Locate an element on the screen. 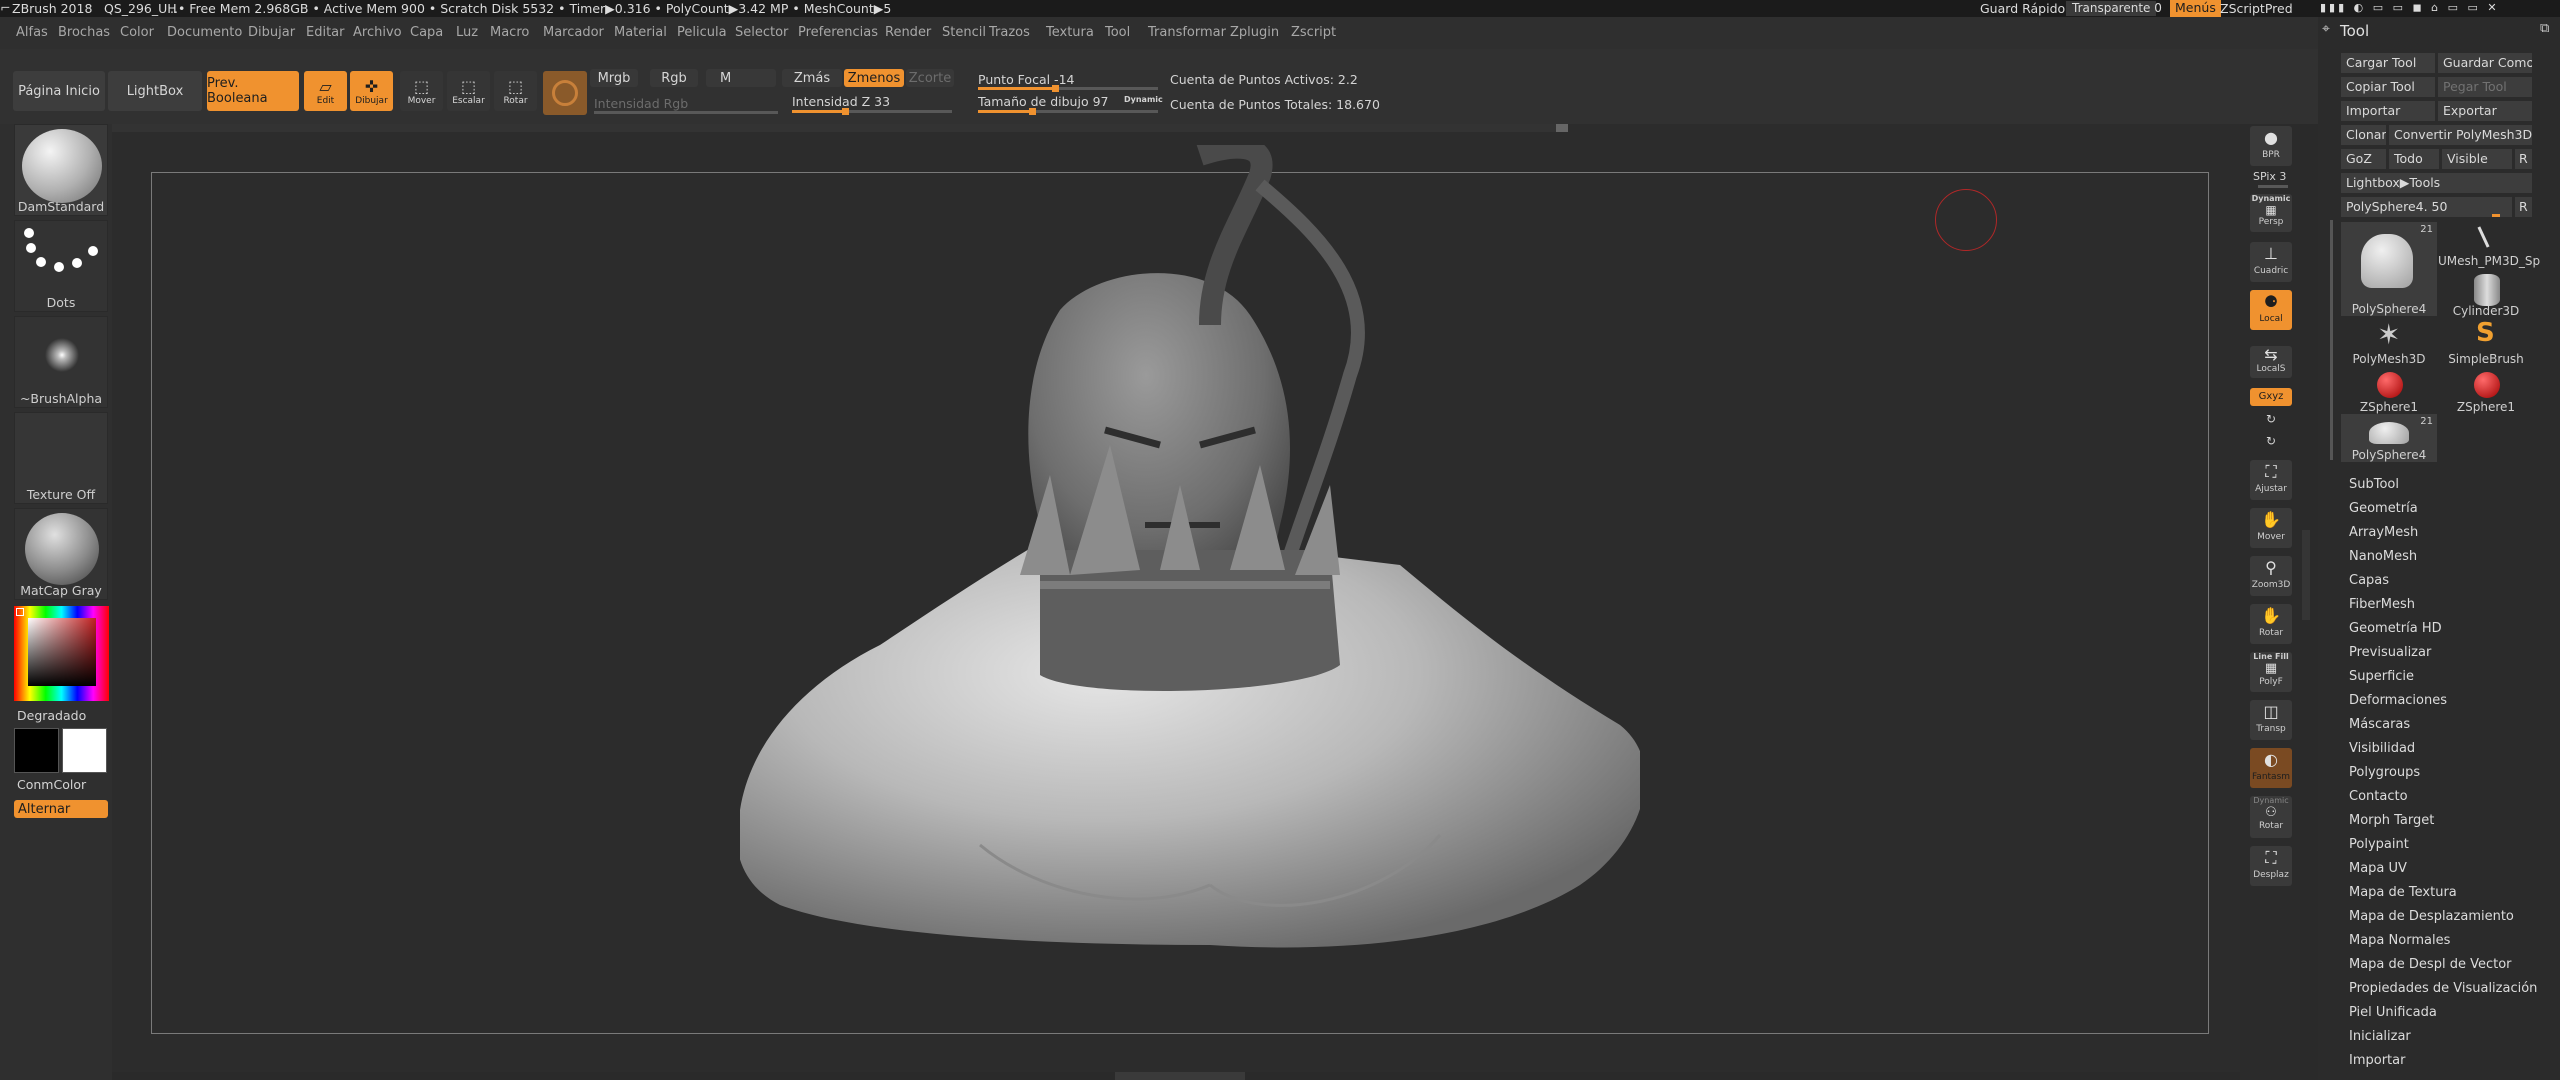 This screenshot has height=1080, width=2560. menu-tool: Tool is located at coordinates (1117, 32).